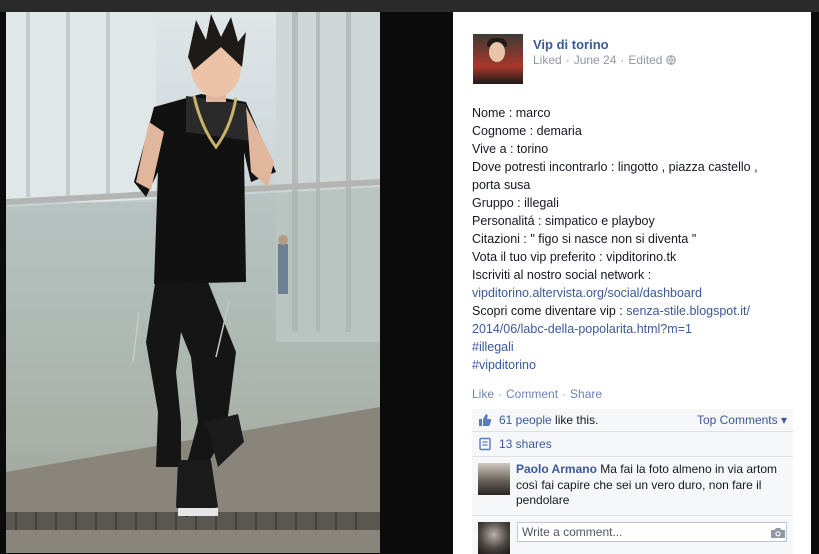 Image resolution: width=819 pixels, height=554 pixels. What do you see at coordinates (595, 60) in the screenshot?
I see `post-date: June 24` at bounding box center [595, 60].